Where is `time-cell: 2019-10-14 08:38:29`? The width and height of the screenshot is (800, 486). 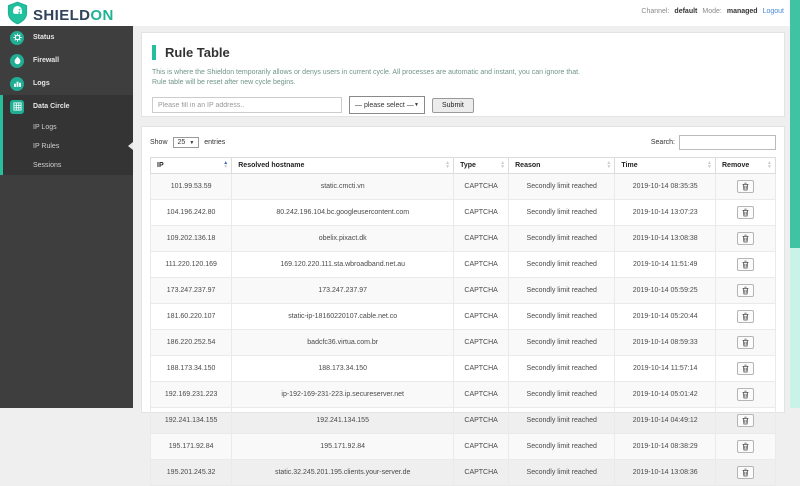 time-cell: 2019-10-14 08:38:29 is located at coordinates (665, 447).